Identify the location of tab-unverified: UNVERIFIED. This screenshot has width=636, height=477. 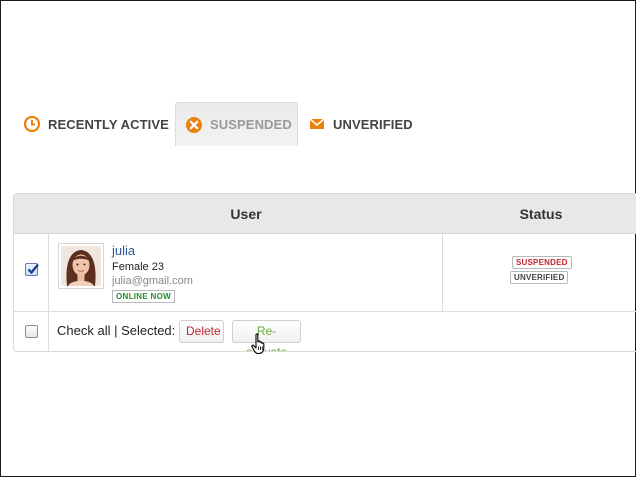
(360, 124).